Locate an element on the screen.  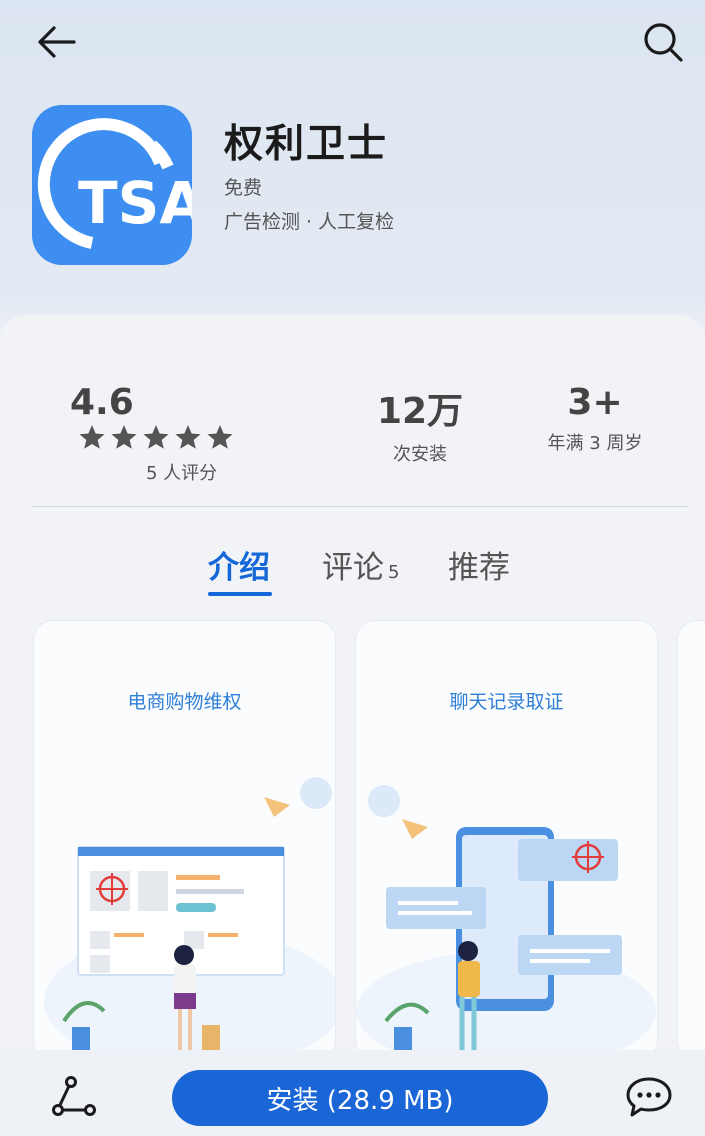
screenshot-caption: 电商购物维权 is located at coordinates (184, 702).